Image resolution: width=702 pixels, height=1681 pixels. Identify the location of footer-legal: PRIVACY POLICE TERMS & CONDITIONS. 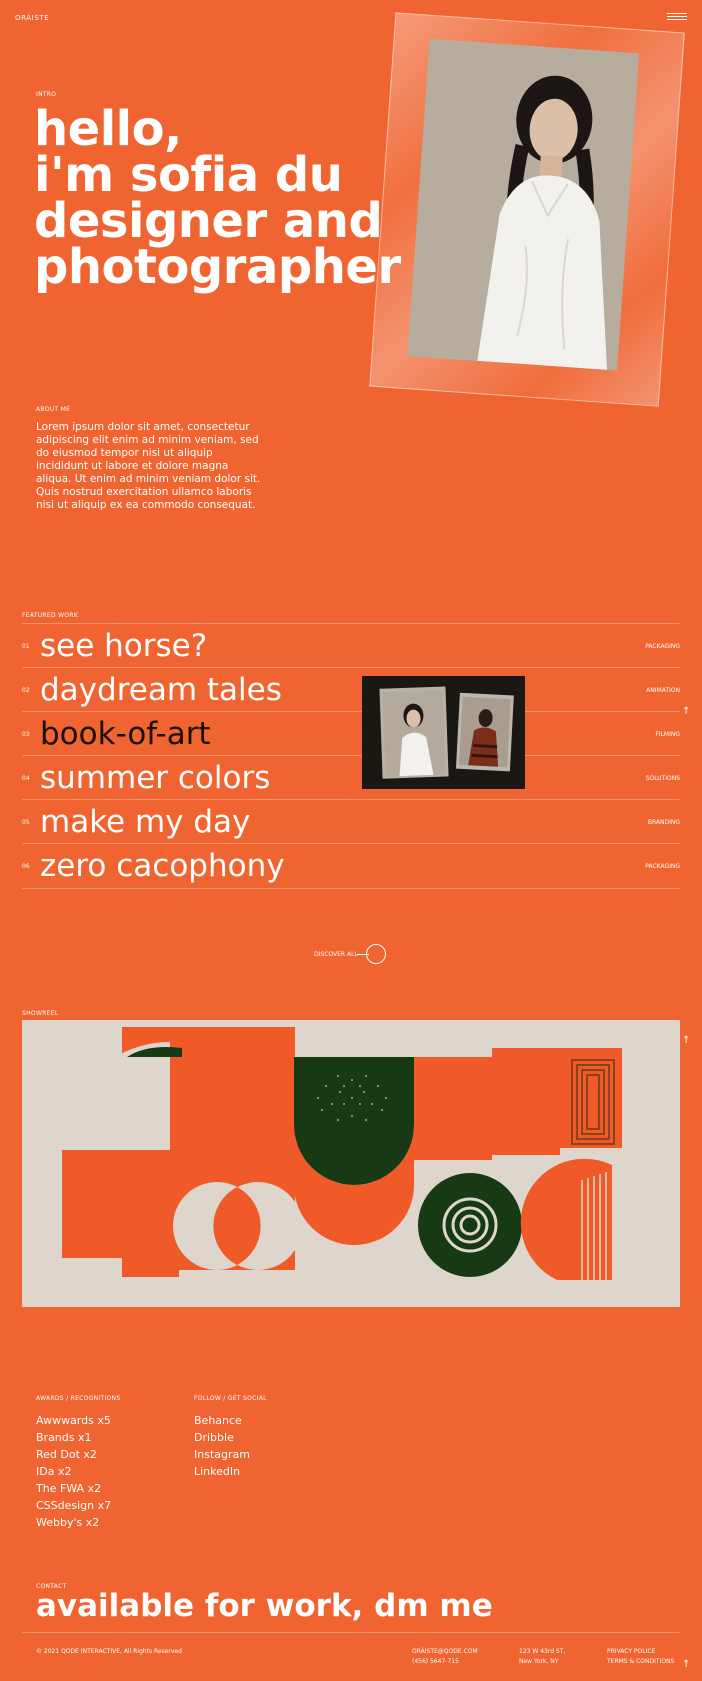
(640, 1657).